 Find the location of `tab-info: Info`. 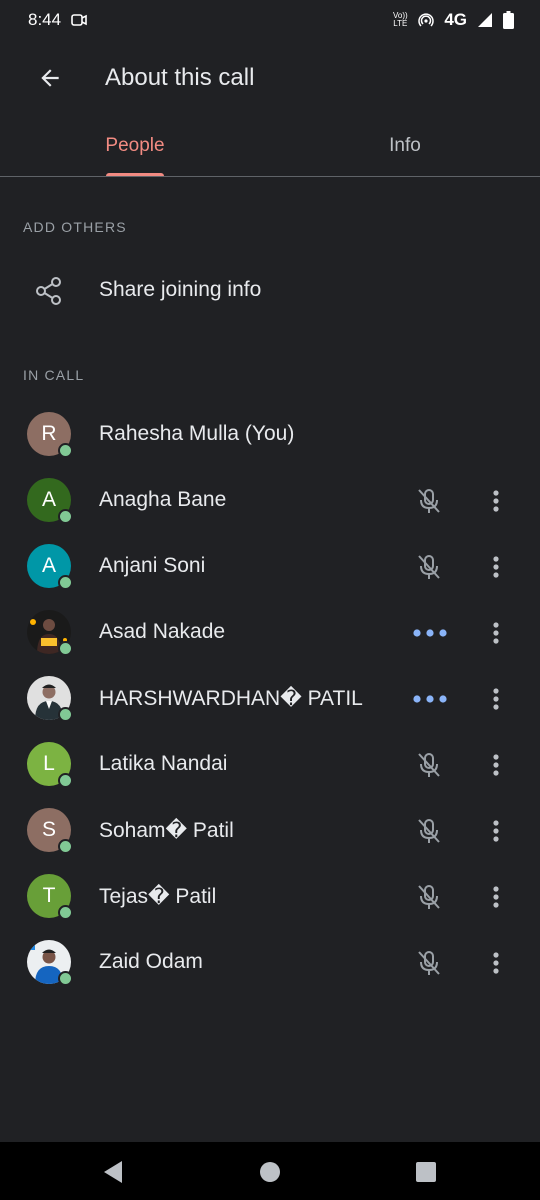

tab-info: Info is located at coordinates (405, 146).